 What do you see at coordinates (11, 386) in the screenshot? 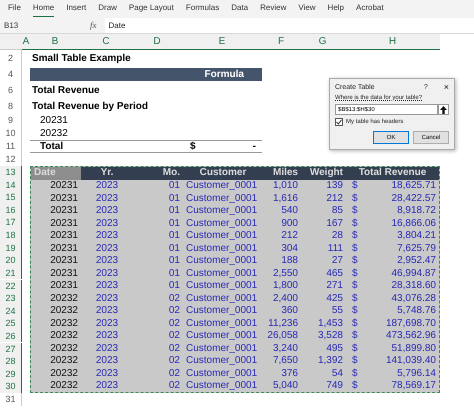
I see `row-number: 30` at bounding box center [11, 386].